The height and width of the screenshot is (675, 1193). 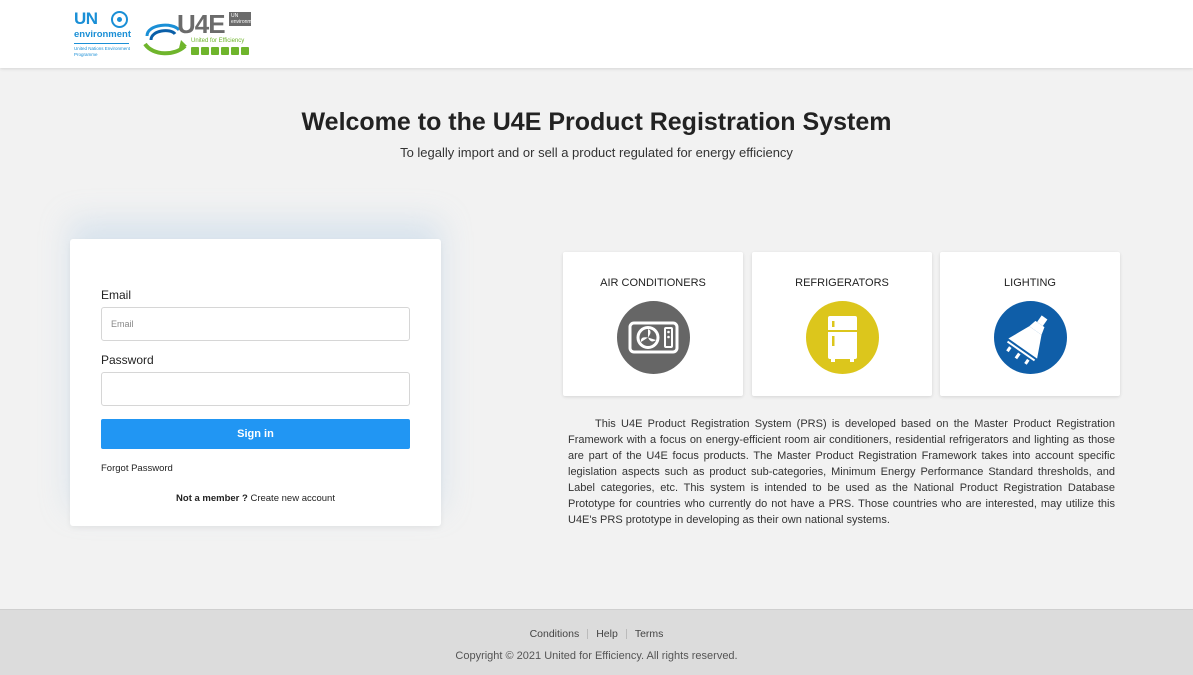 What do you see at coordinates (201, 24) in the screenshot?
I see `u4e-logo-text: U4E` at bounding box center [201, 24].